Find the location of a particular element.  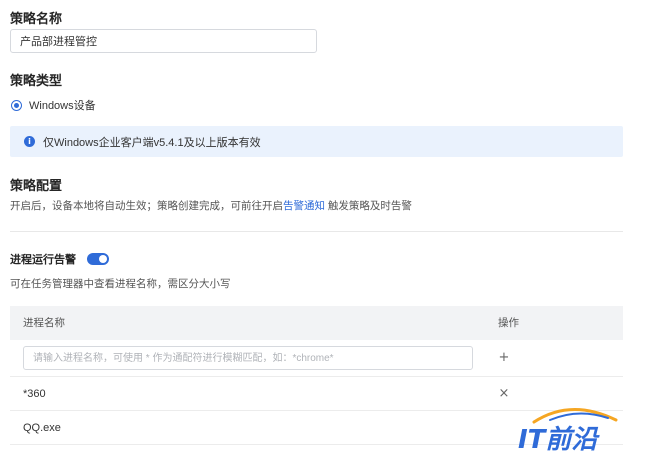

policy-config-desc: 开启后，设备本地将自动生效；策略创建完成，可前往开启告警通知 触发策略及时告警 is located at coordinates (211, 205).